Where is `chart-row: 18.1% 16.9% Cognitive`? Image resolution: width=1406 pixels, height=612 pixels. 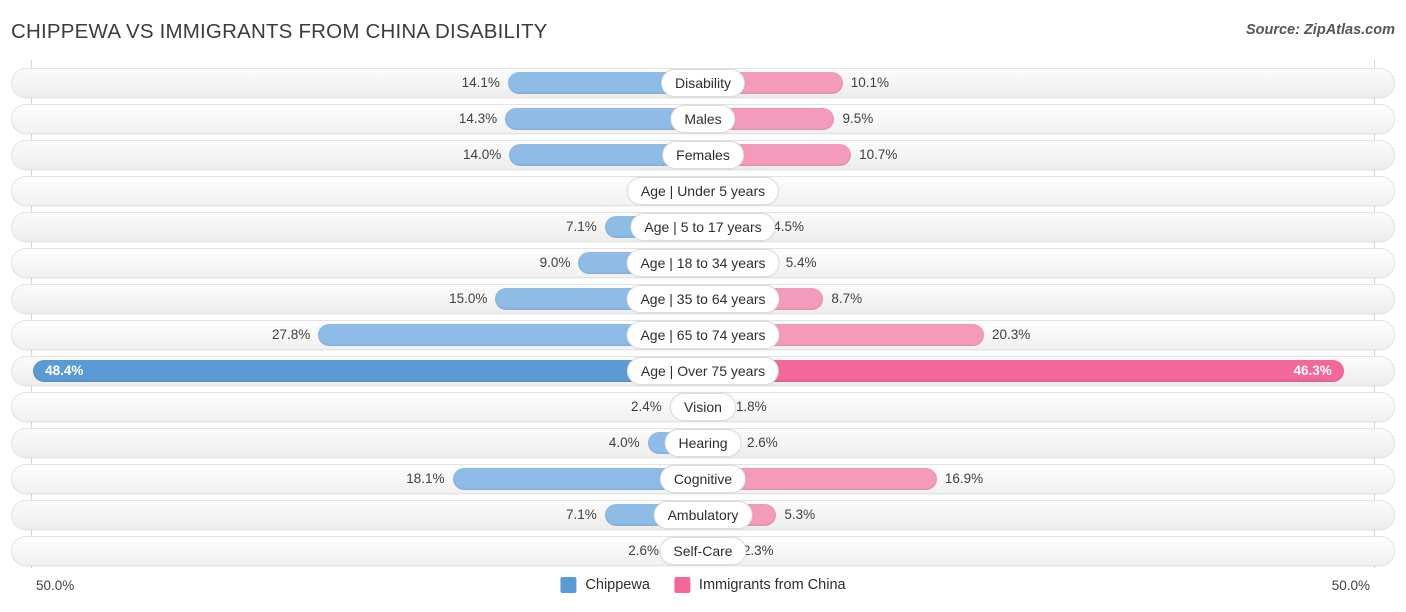 chart-row: 18.1% 16.9% Cognitive is located at coordinates (703, 479).